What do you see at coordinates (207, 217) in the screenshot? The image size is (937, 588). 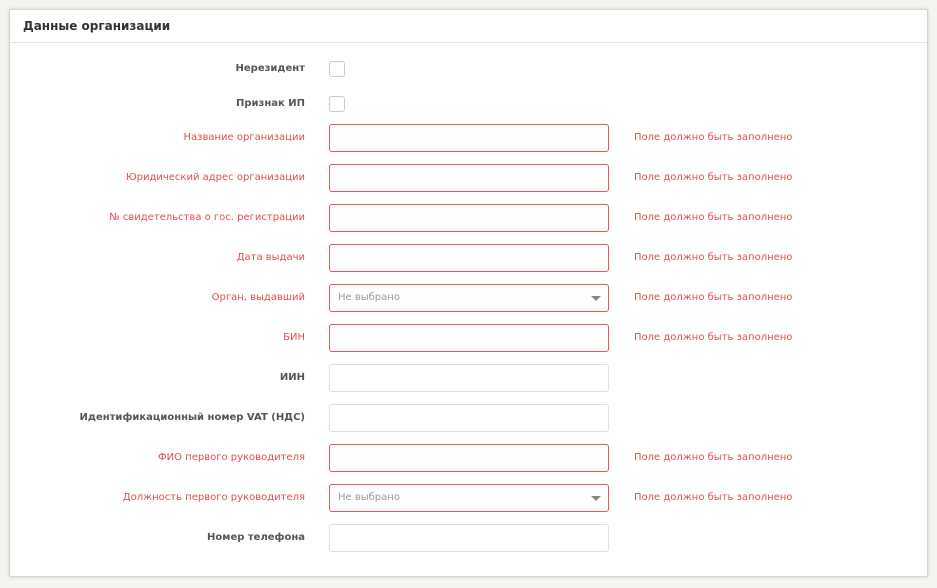 I see `reg-cert-label: № свидетельства о гос. регистрации` at bounding box center [207, 217].